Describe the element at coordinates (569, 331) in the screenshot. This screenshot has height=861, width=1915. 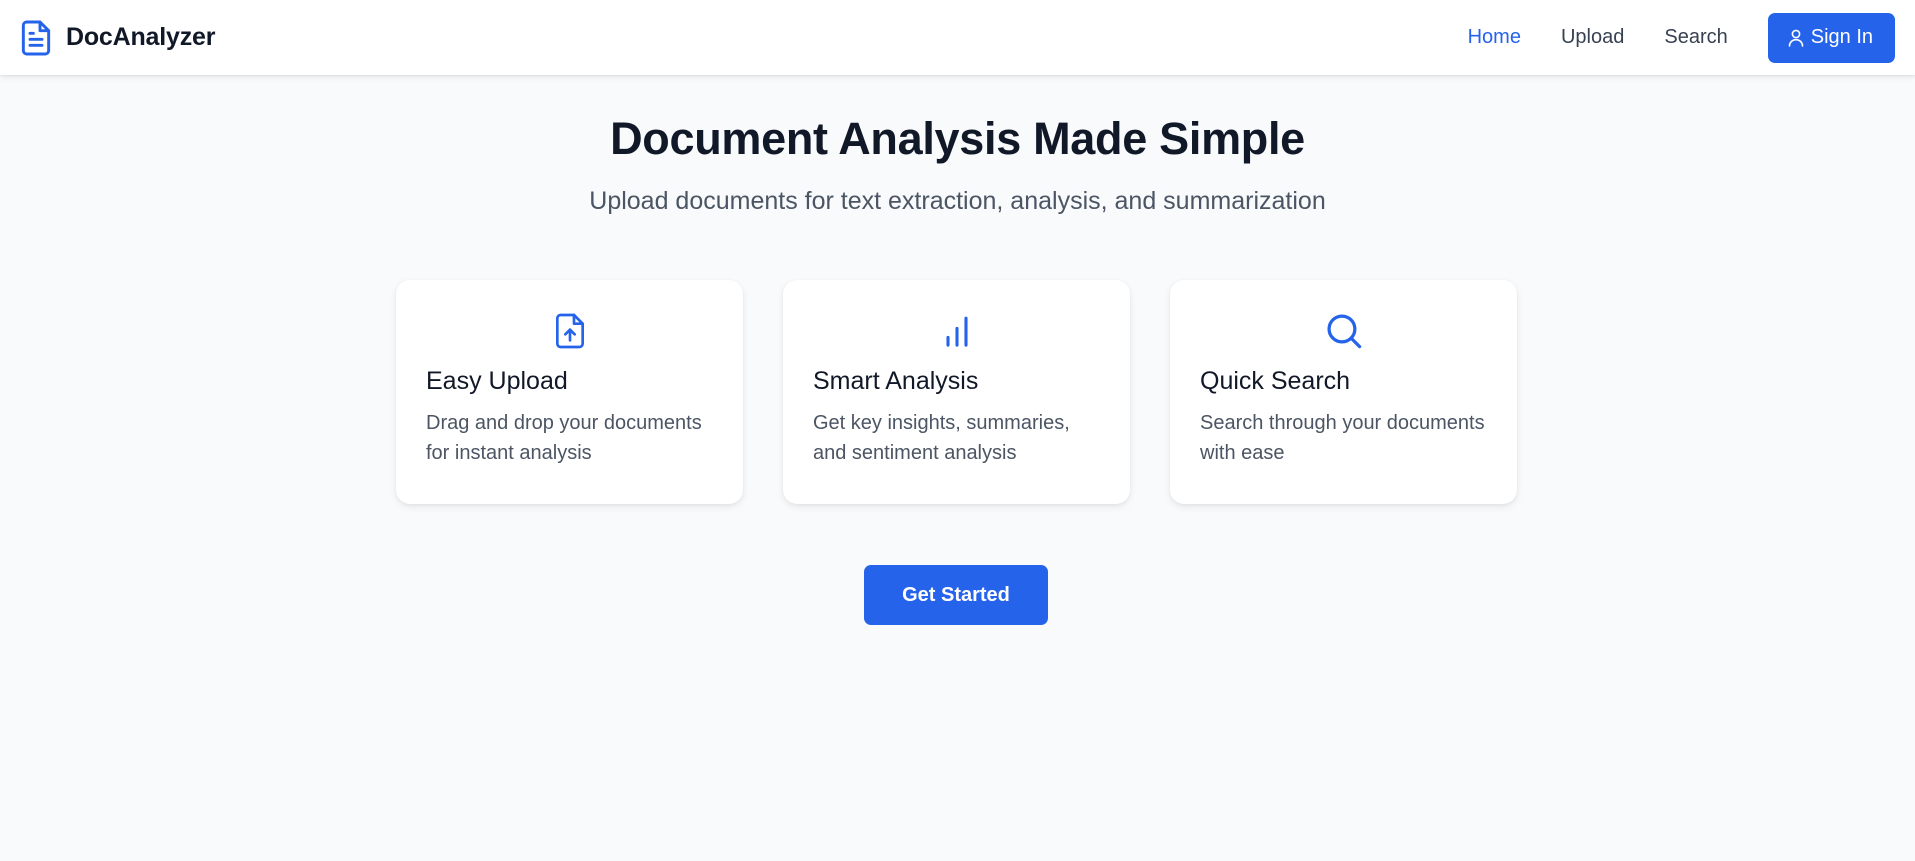
I see `file-upload-icon` at that location.